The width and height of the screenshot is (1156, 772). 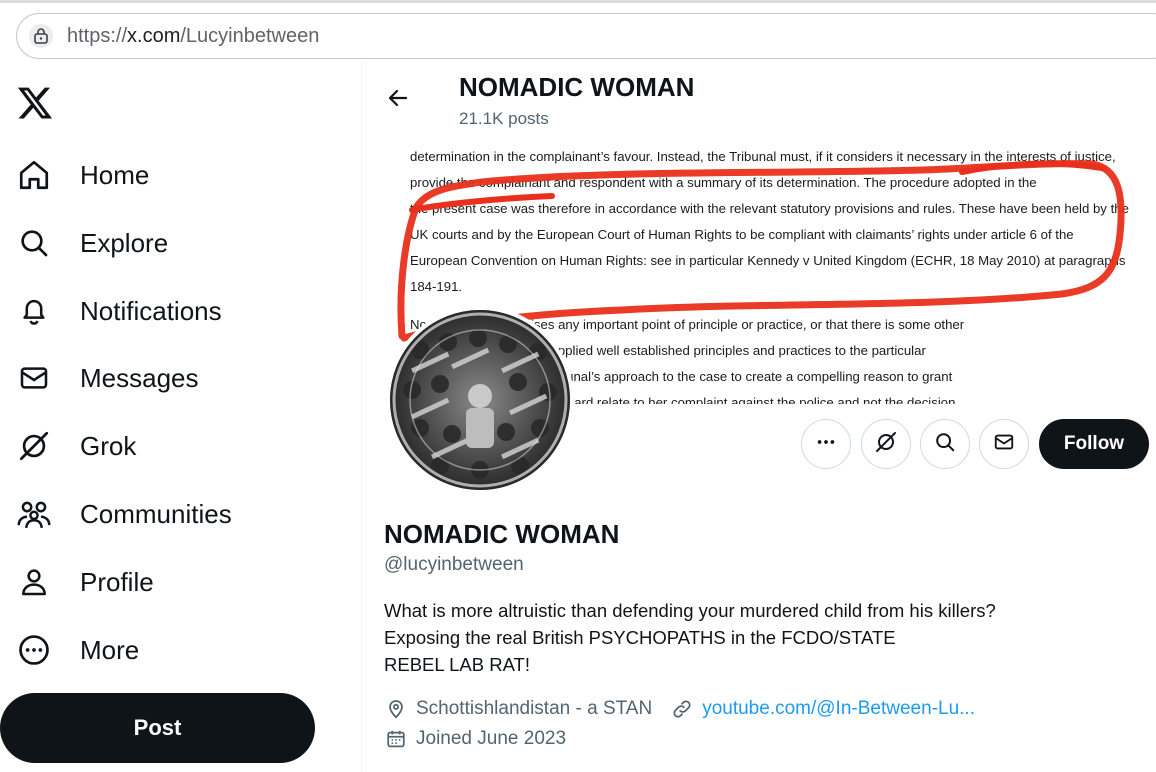 What do you see at coordinates (77, 650) in the screenshot?
I see `nav-more: More` at bounding box center [77, 650].